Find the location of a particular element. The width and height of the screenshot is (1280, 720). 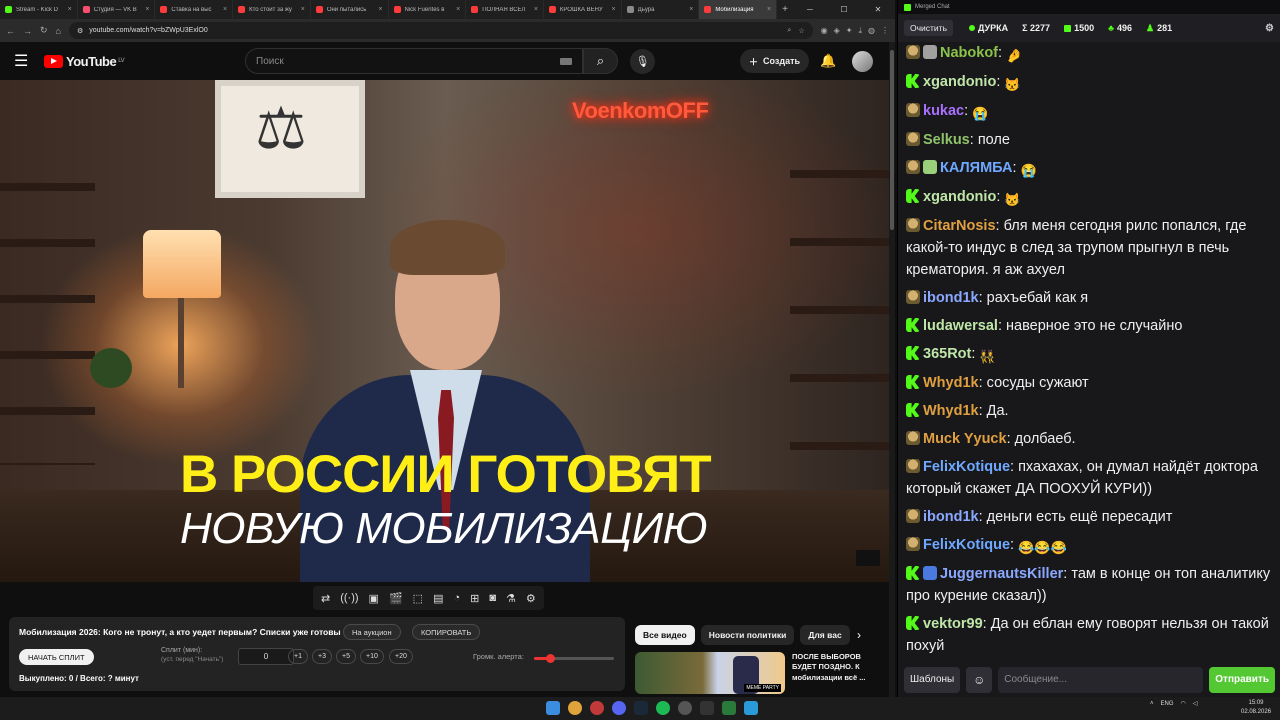

search-button: ⌕ is located at coordinates (600, 61).